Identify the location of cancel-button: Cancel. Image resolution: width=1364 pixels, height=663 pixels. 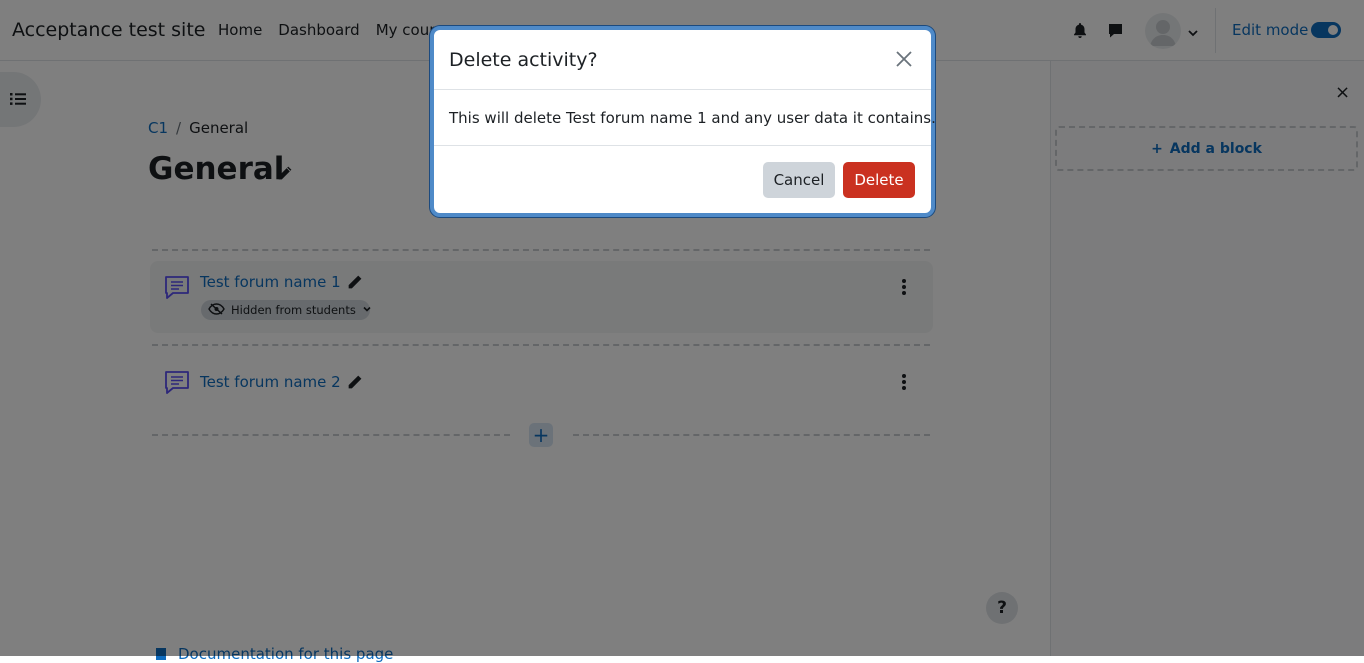
(799, 180).